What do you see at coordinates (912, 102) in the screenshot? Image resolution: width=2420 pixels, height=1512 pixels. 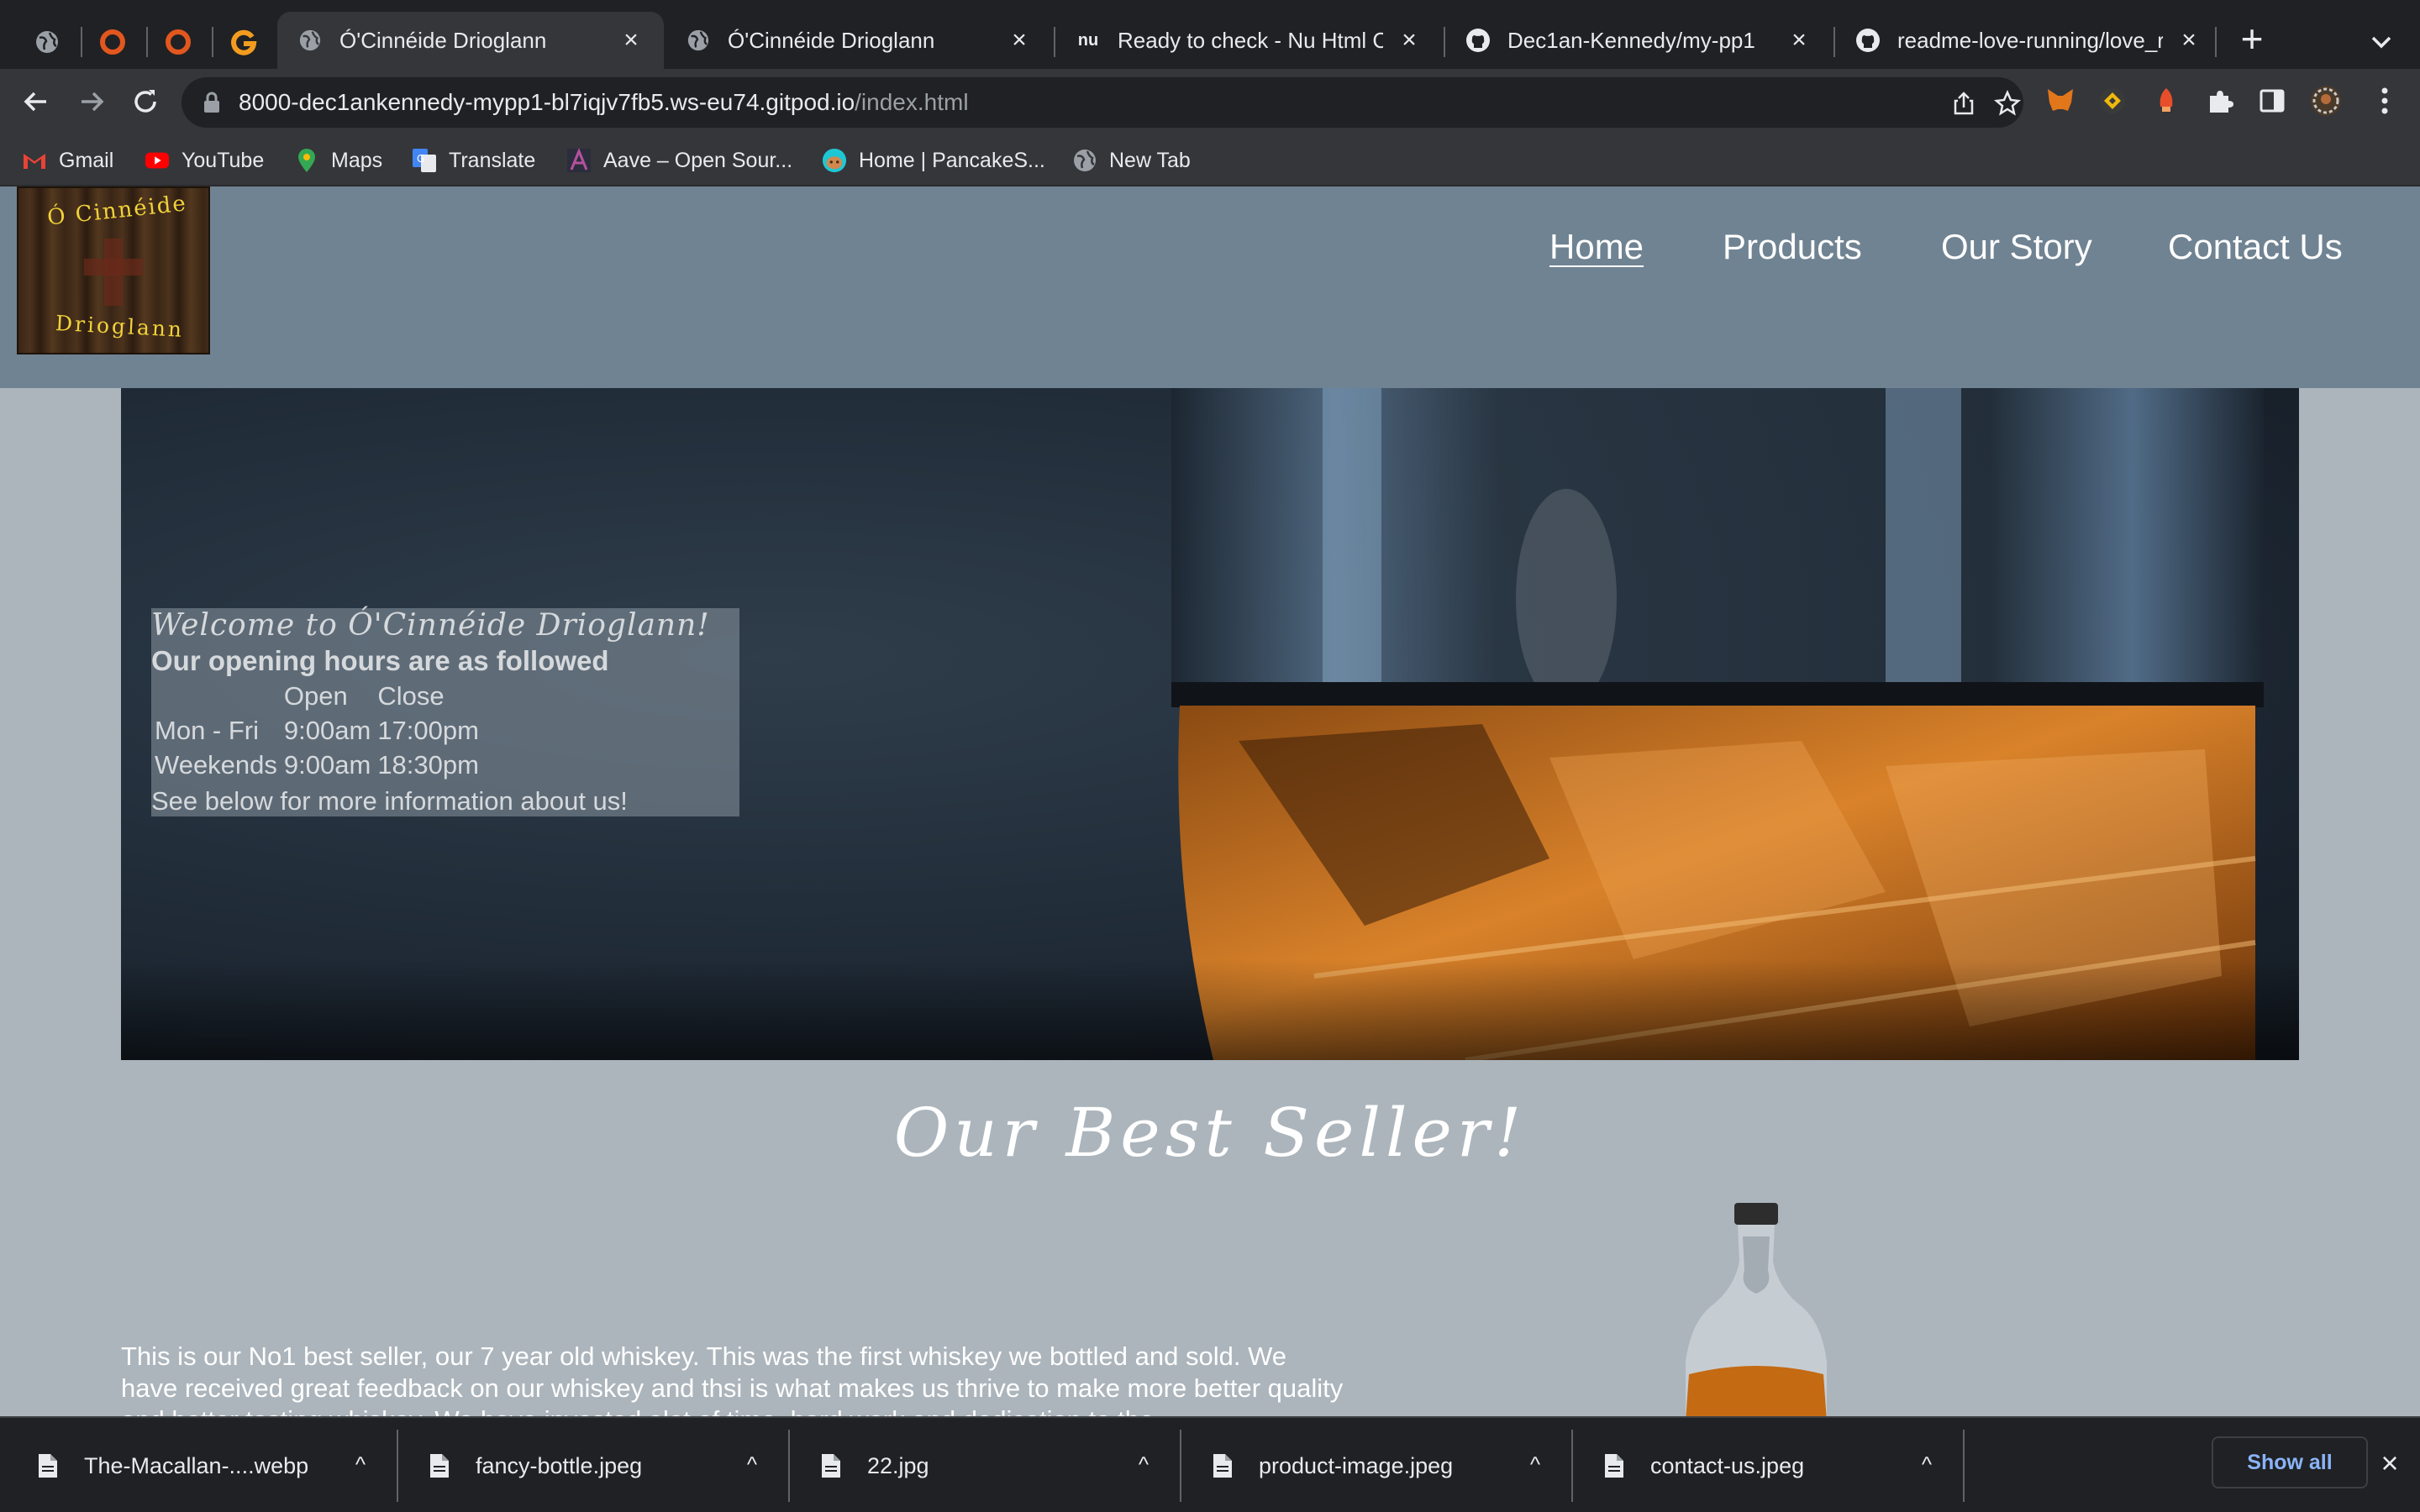 I see `url-path: /index.html` at bounding box center [912, 102].